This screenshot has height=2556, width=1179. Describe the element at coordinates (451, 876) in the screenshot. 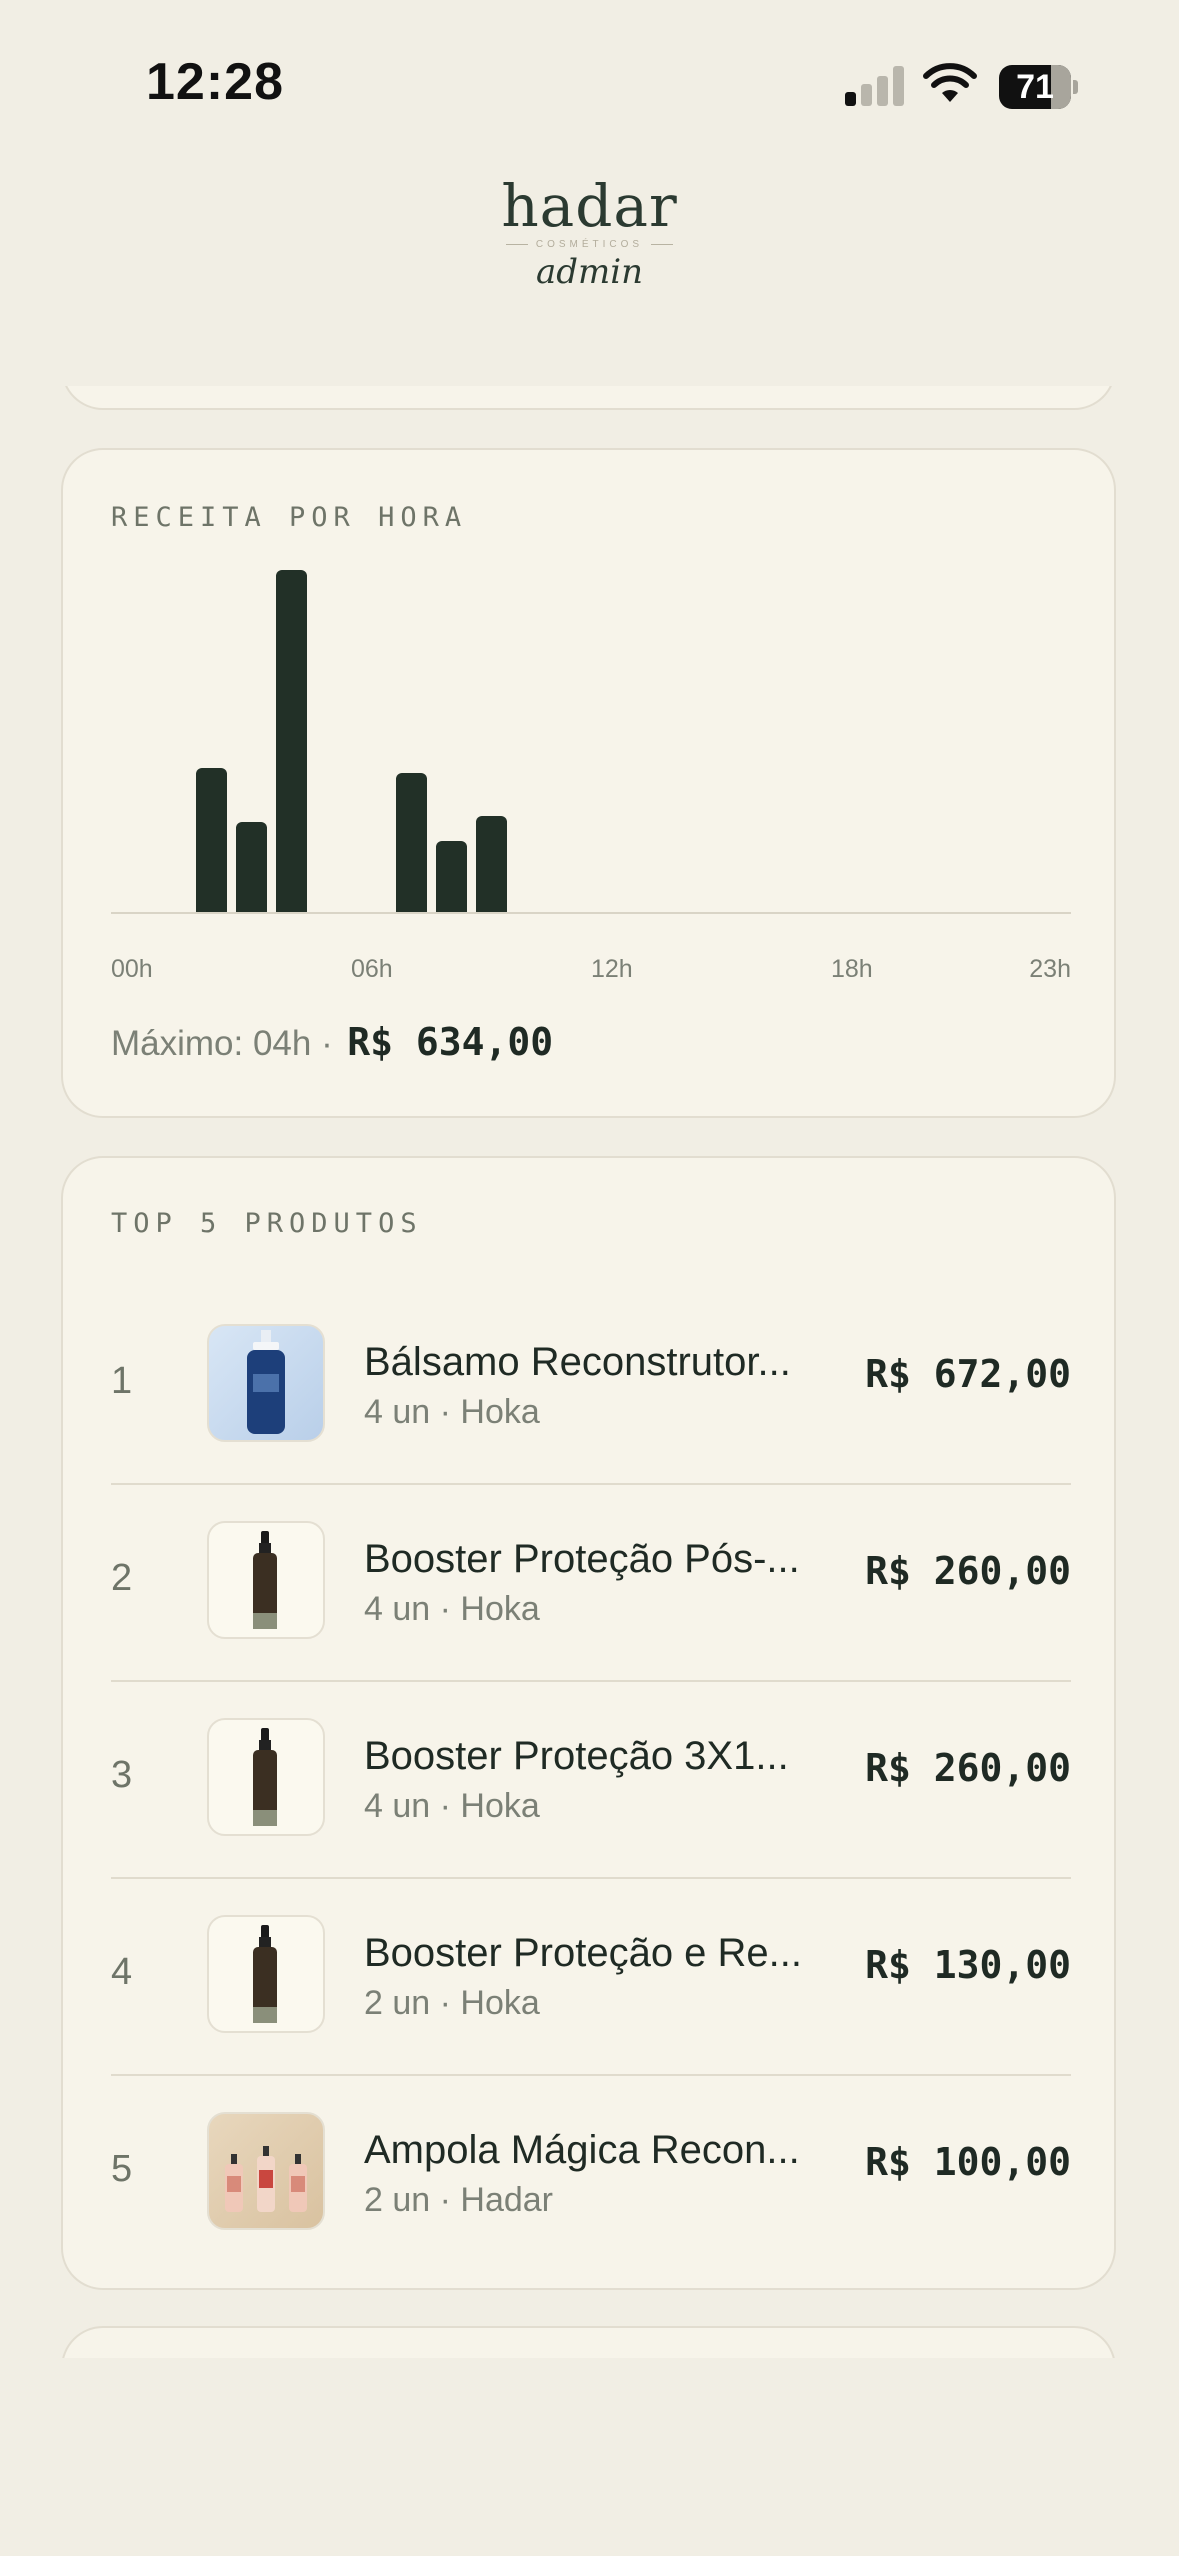

I see `chart-bar-08h` at that location.